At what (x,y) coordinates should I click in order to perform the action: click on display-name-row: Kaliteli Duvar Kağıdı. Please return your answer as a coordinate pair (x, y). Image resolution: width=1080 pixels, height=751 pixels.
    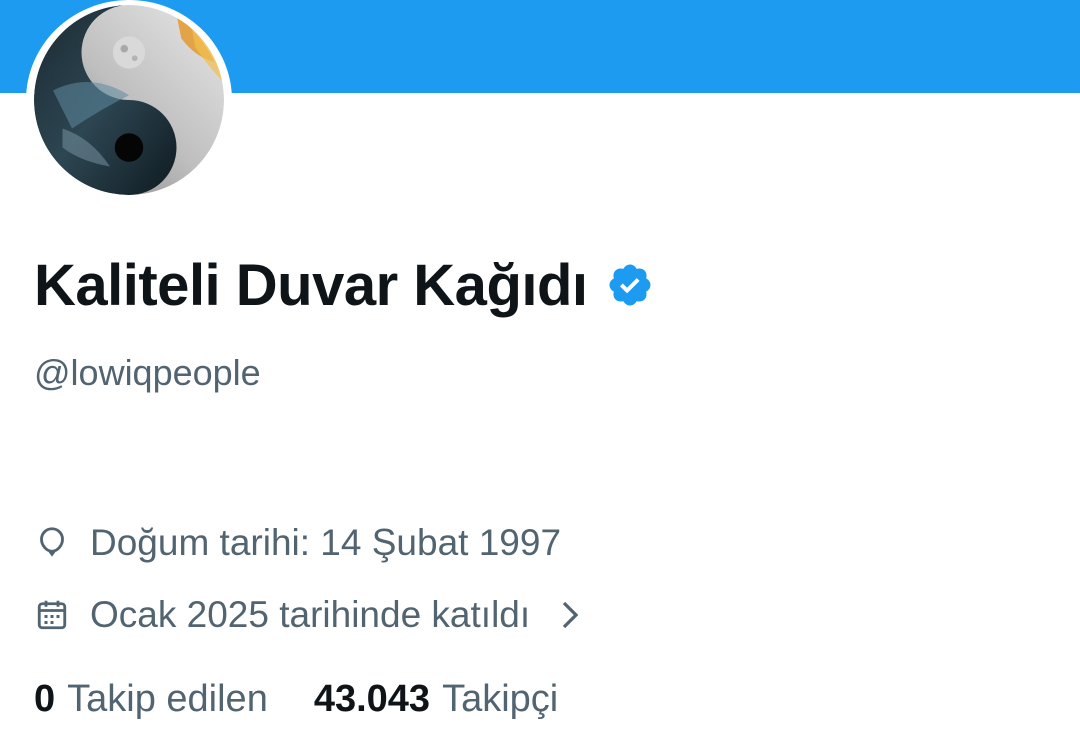
    Looking at the image, I should click on (344, 285).